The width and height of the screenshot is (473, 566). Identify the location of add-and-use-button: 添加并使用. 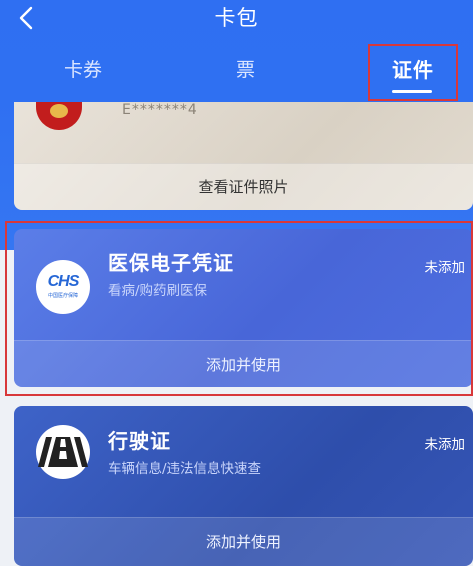
(243, 541).